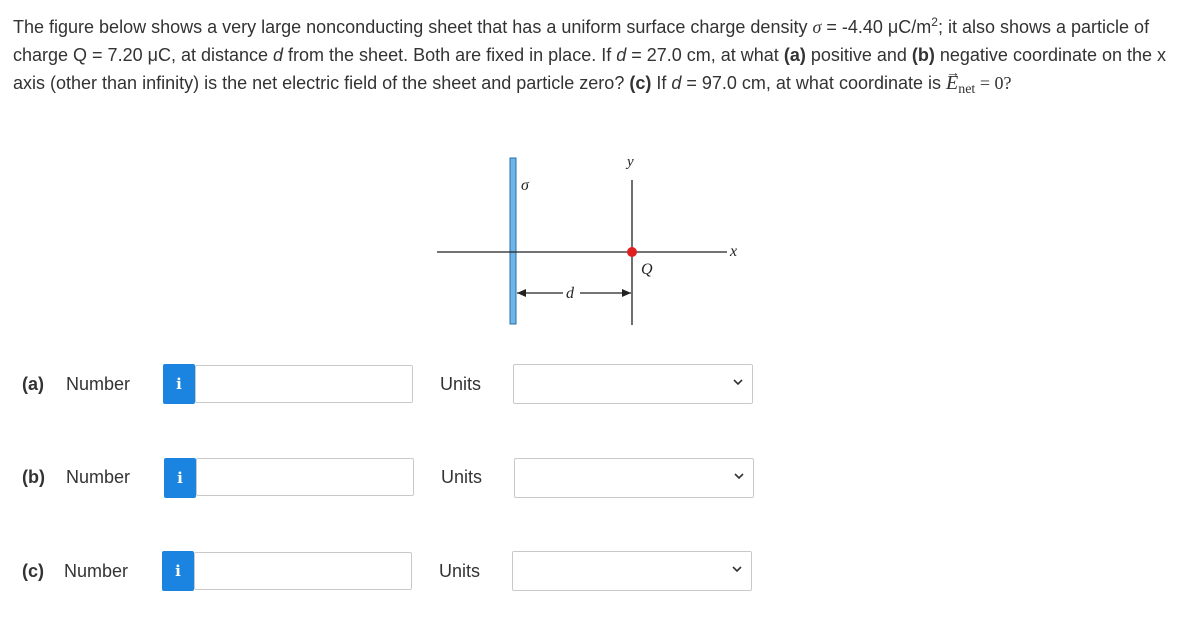 The height and width of the screenshot is (642, 1189). I want to click on x-axis-label: x, so click(733, 251).